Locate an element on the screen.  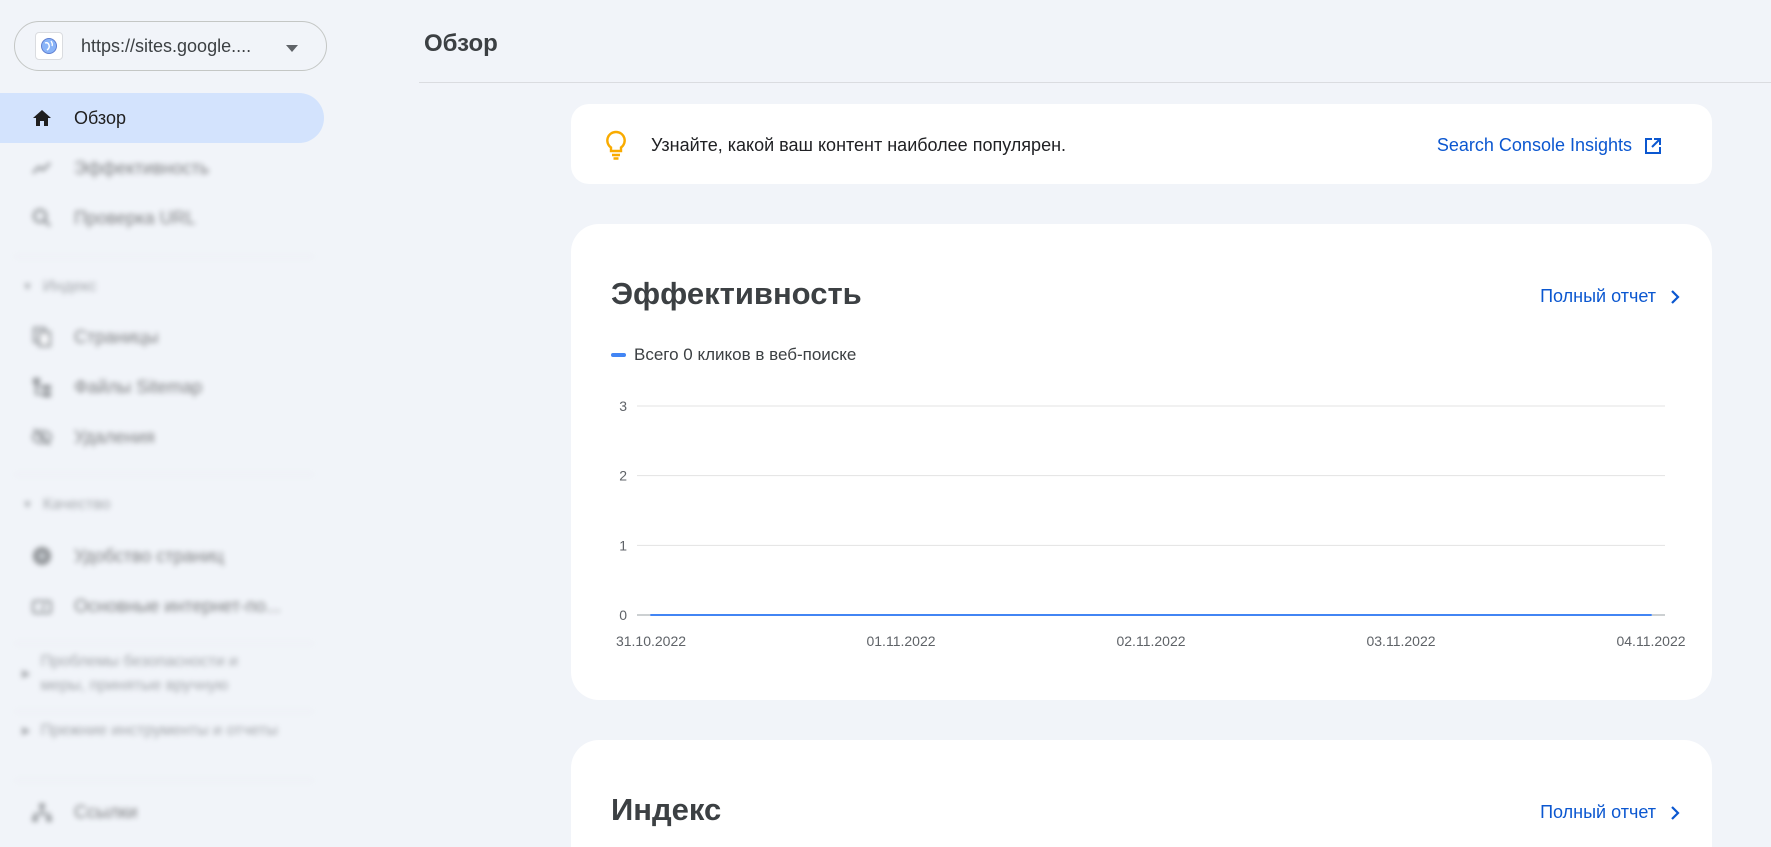
sidebar-item-page-experience: Удобство страниц is located at coordinates (162, 556).